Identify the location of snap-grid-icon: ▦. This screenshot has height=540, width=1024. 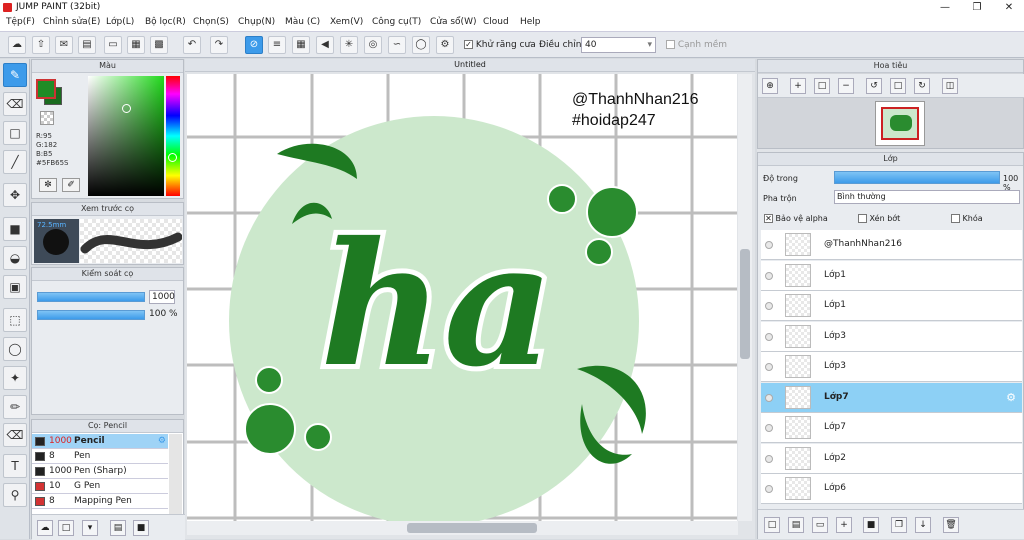
(301, 45).